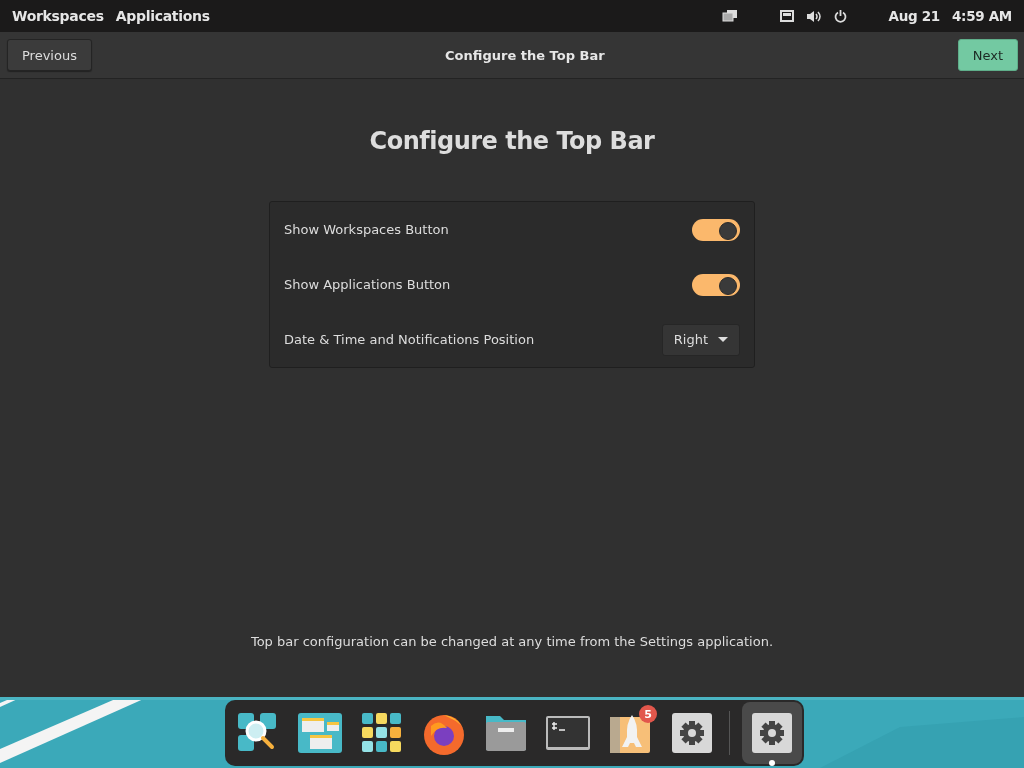 This screenshot has height=768, width=1024. I want to click on next-button: Next, so click(987, 55).